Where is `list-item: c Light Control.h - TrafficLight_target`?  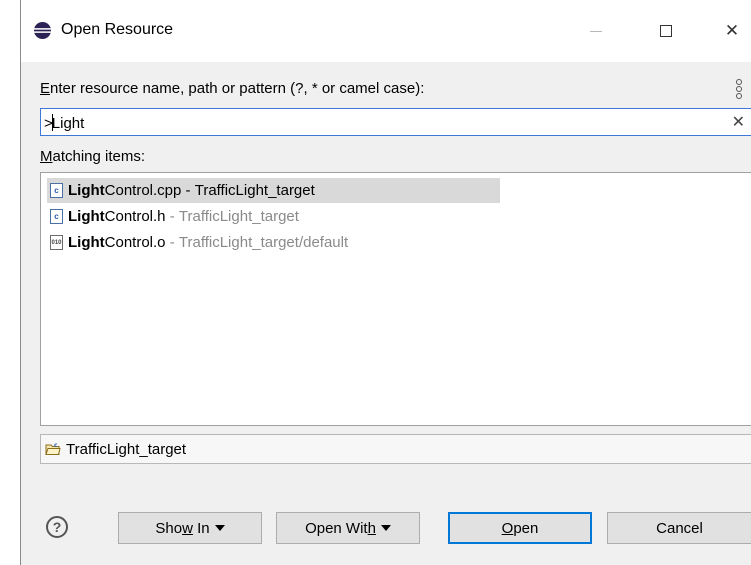 list-item: c Light Control.h - TrafficLight_target is located at coordinates (173, 216).